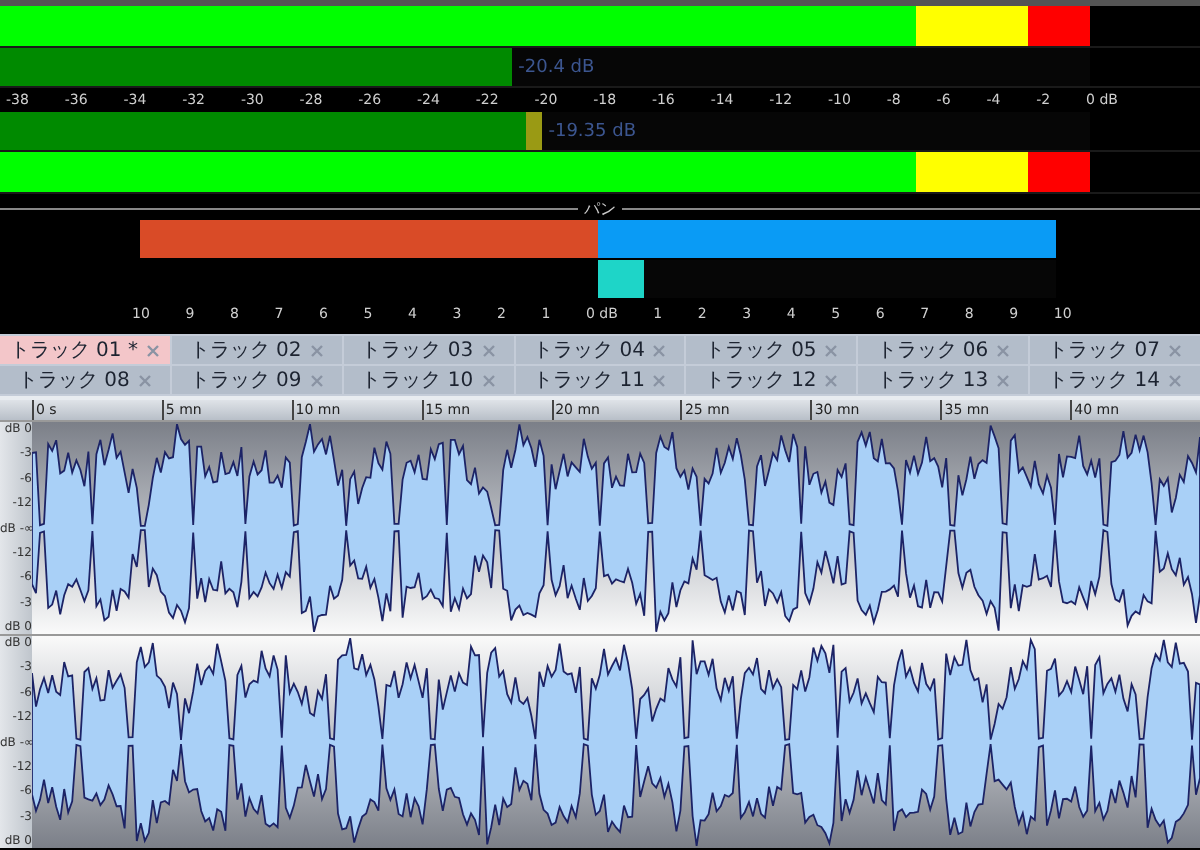  Describe the element at coordinates (600, 208) in the screenshot. I see `pan-label: パン` at that location.